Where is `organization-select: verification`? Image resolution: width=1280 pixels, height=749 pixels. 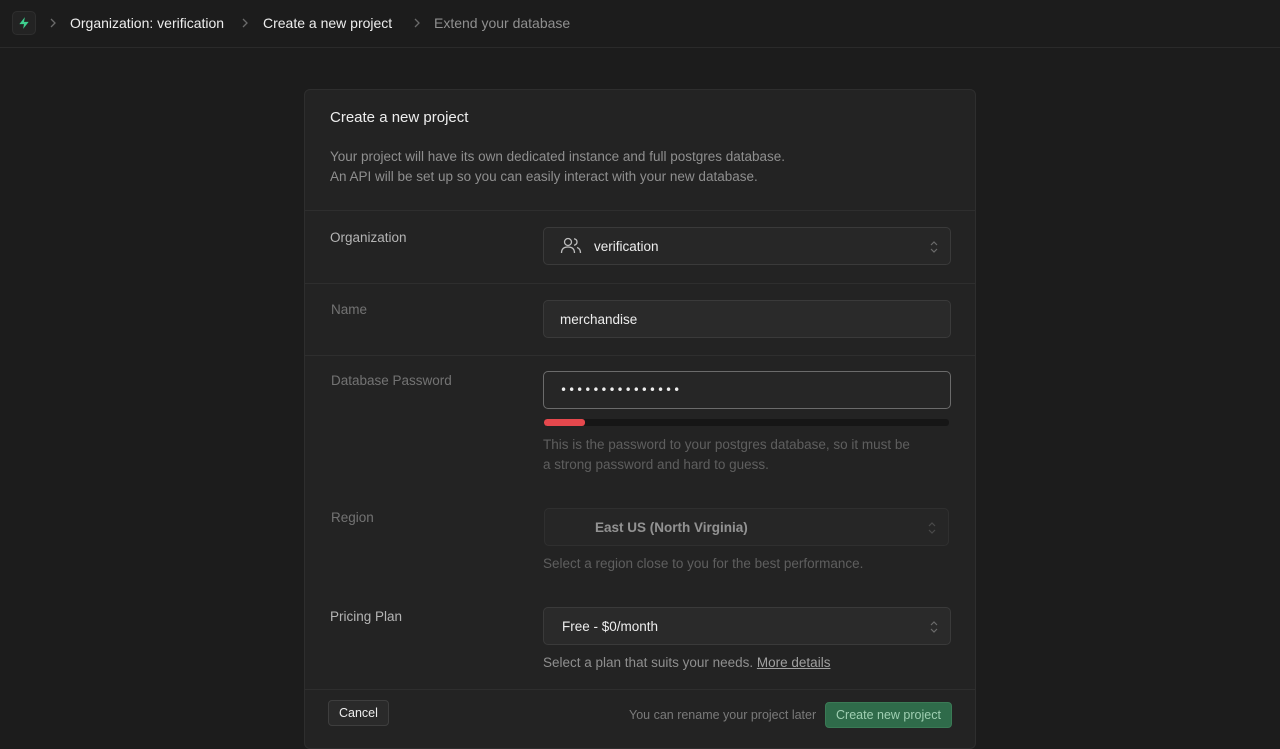 organization-select: verification is located at coordinates (747, 246).